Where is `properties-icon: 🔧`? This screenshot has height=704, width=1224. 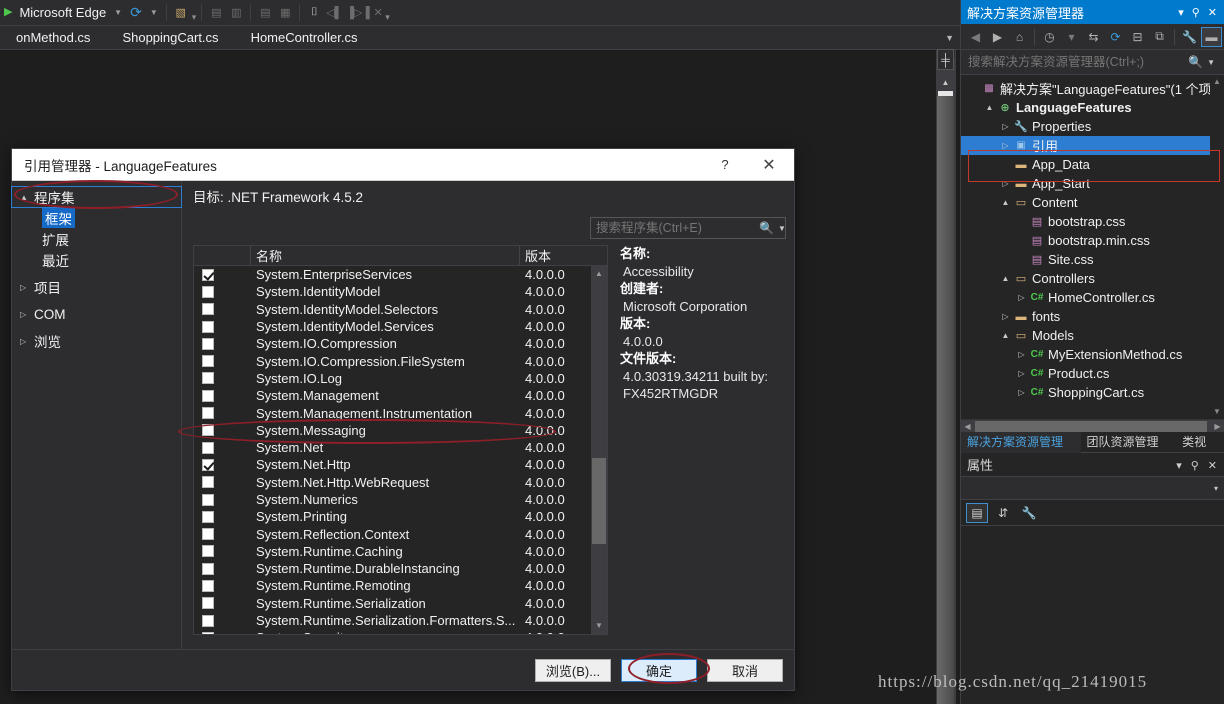 properties-icon: 🔧 is located at coordinates (1189, 37).